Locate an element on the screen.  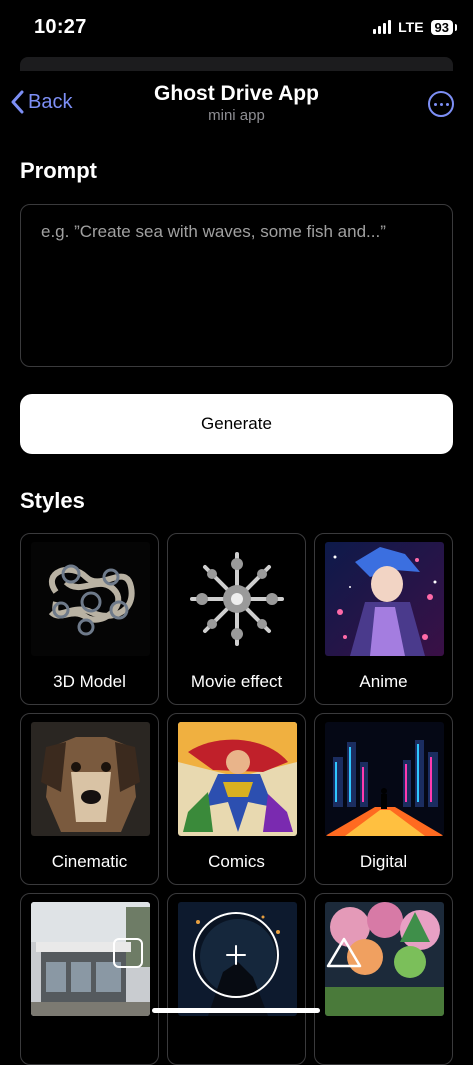
plus-icon is located at coordinates (236, 955).